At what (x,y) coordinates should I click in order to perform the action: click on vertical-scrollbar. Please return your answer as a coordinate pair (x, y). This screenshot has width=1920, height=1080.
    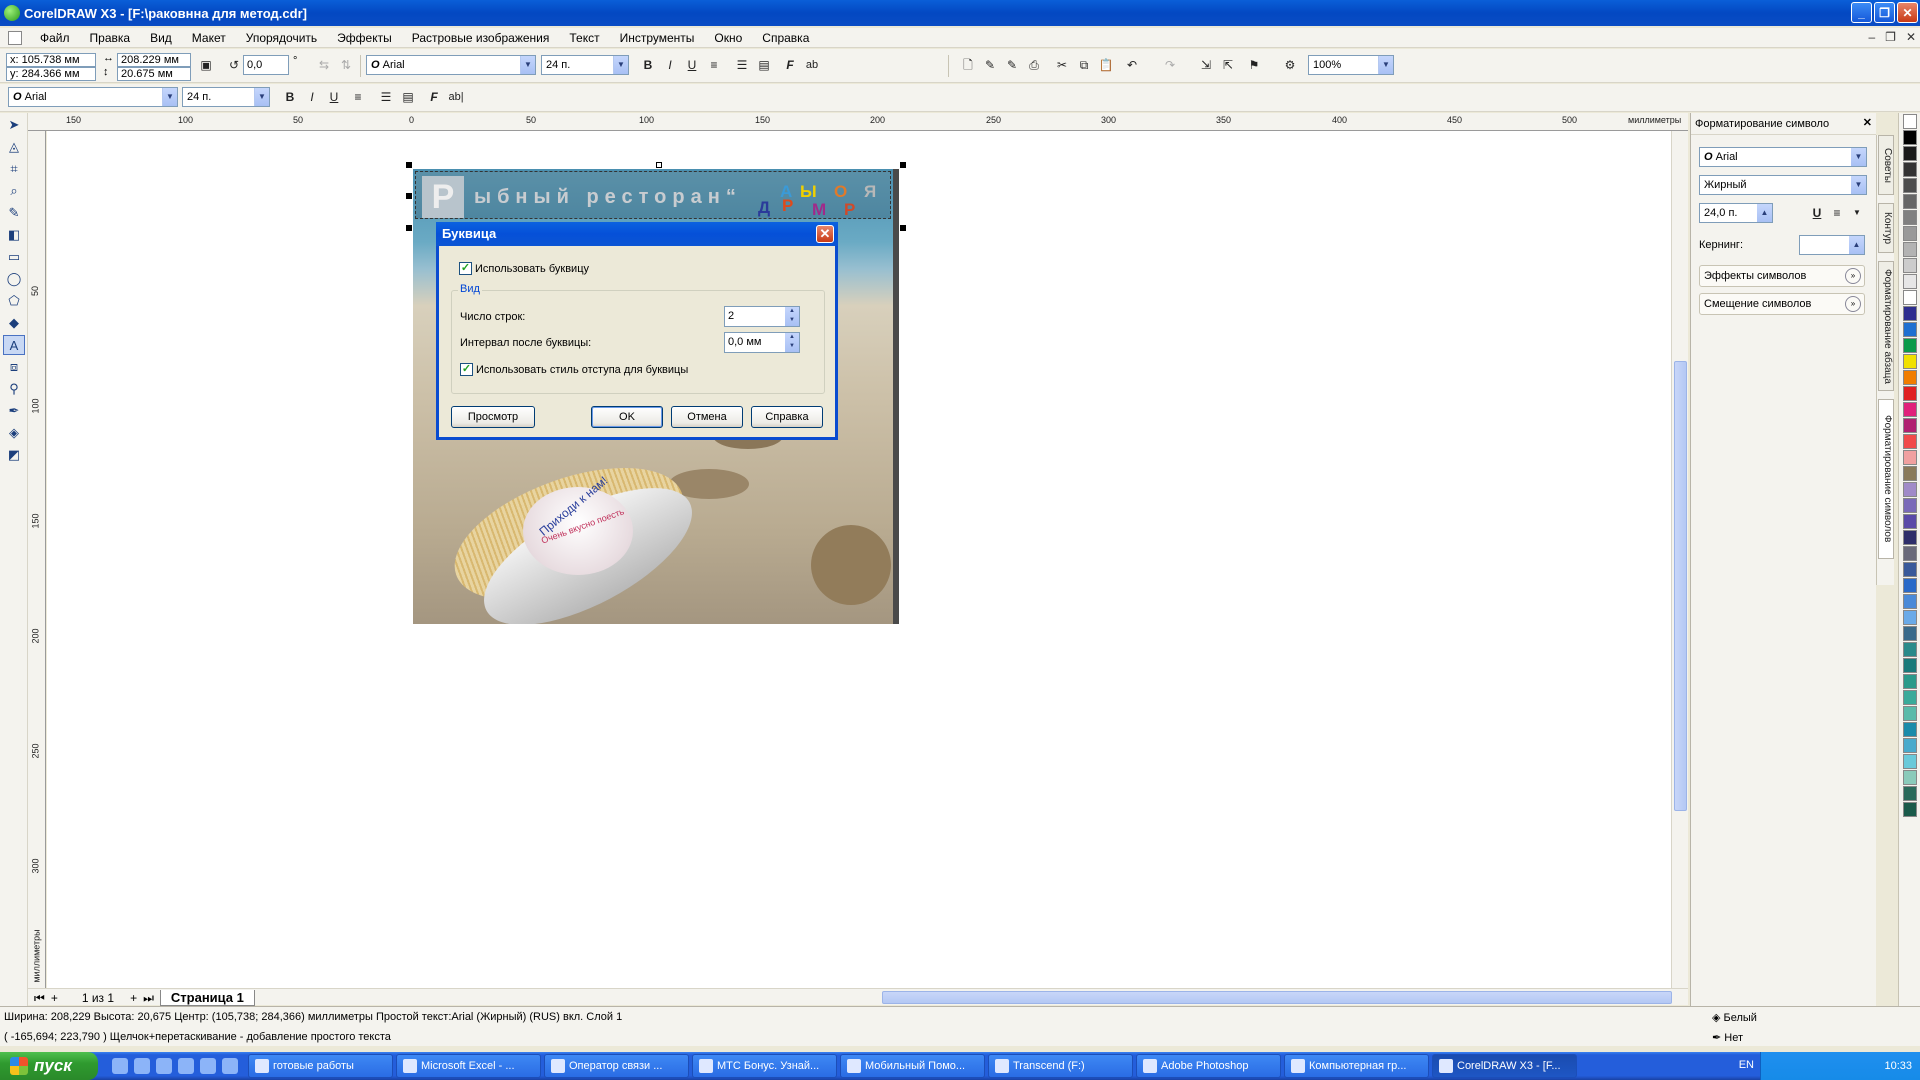
    Looking at the image, I should click on (1679, 560).